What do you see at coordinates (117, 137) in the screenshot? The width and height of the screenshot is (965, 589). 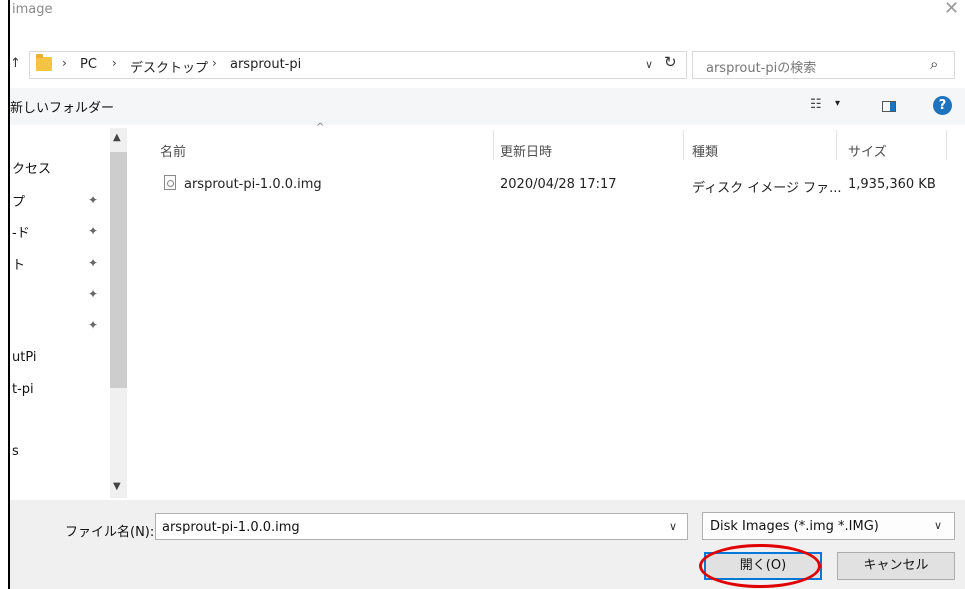 I see `scroll-up-icon: ▲` at bounding box center [117, 137].